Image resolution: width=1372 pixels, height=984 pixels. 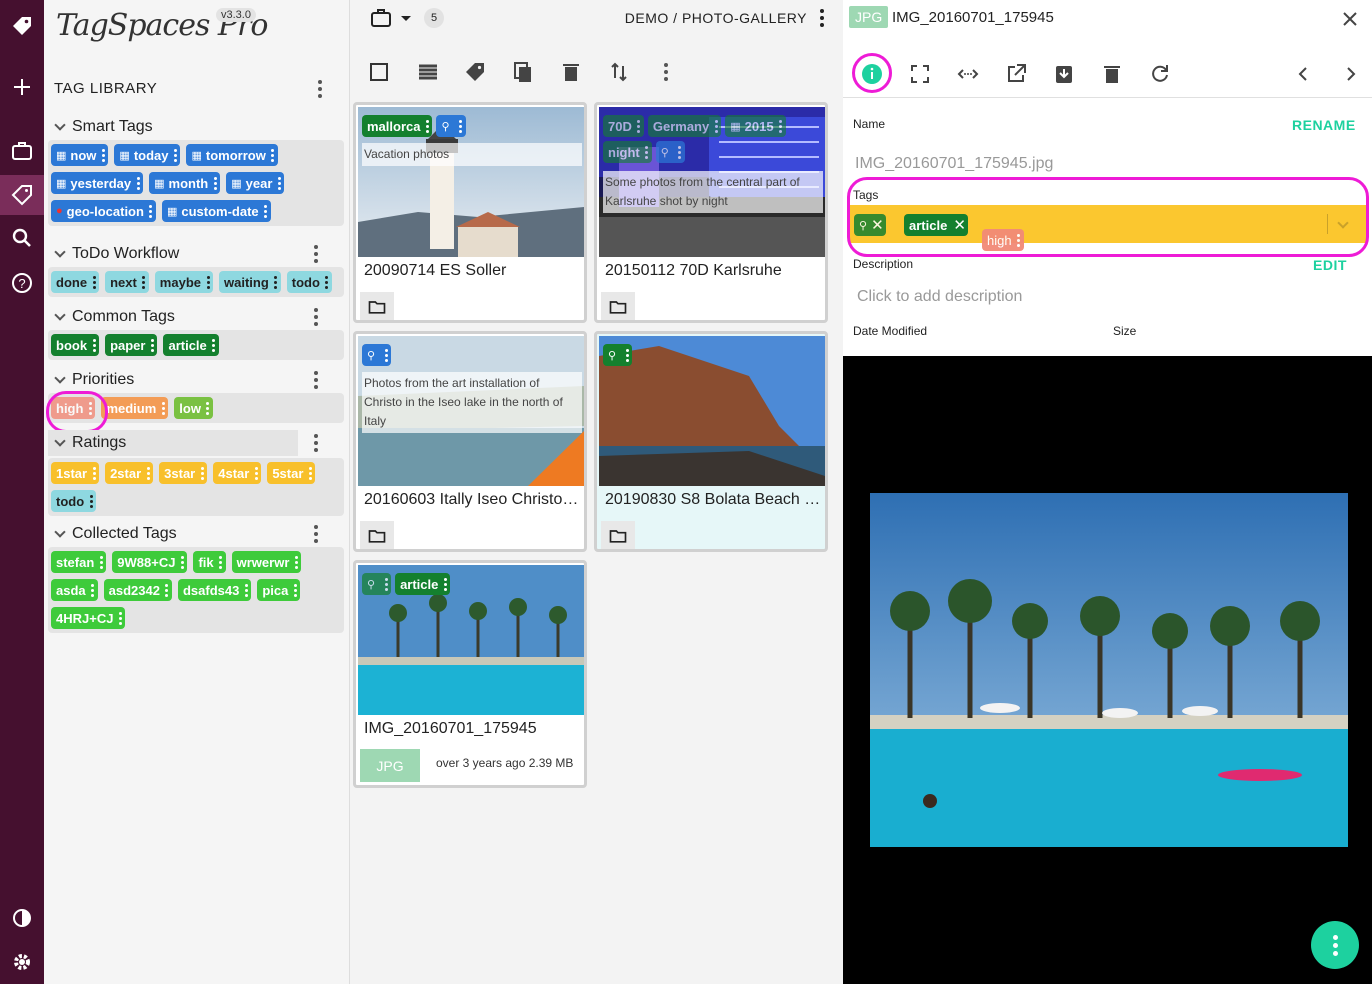 What do you see at coordinates (22, 283) in the screenshot?
I see `help-icon: ?` at bounding box center [22, 283].